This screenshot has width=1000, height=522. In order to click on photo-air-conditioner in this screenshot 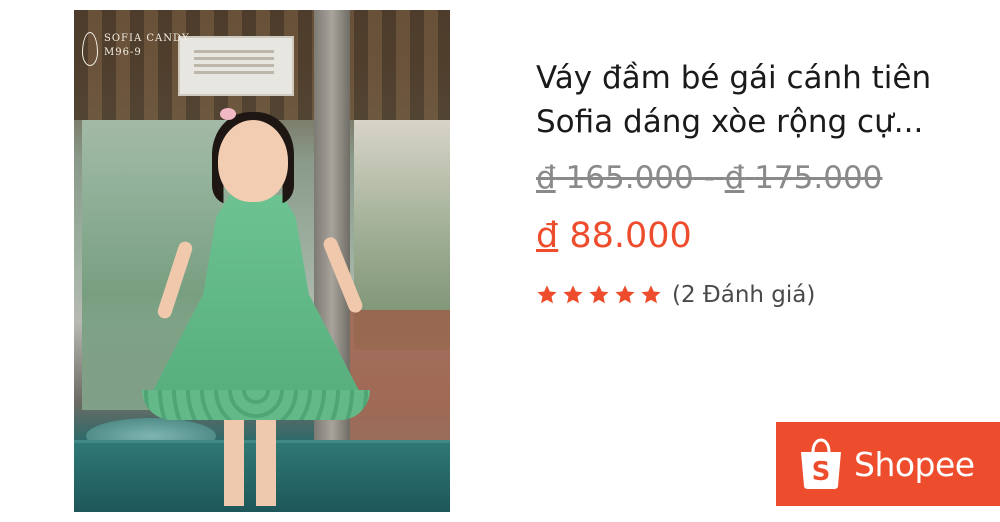, I will do `click(236, 66)`.